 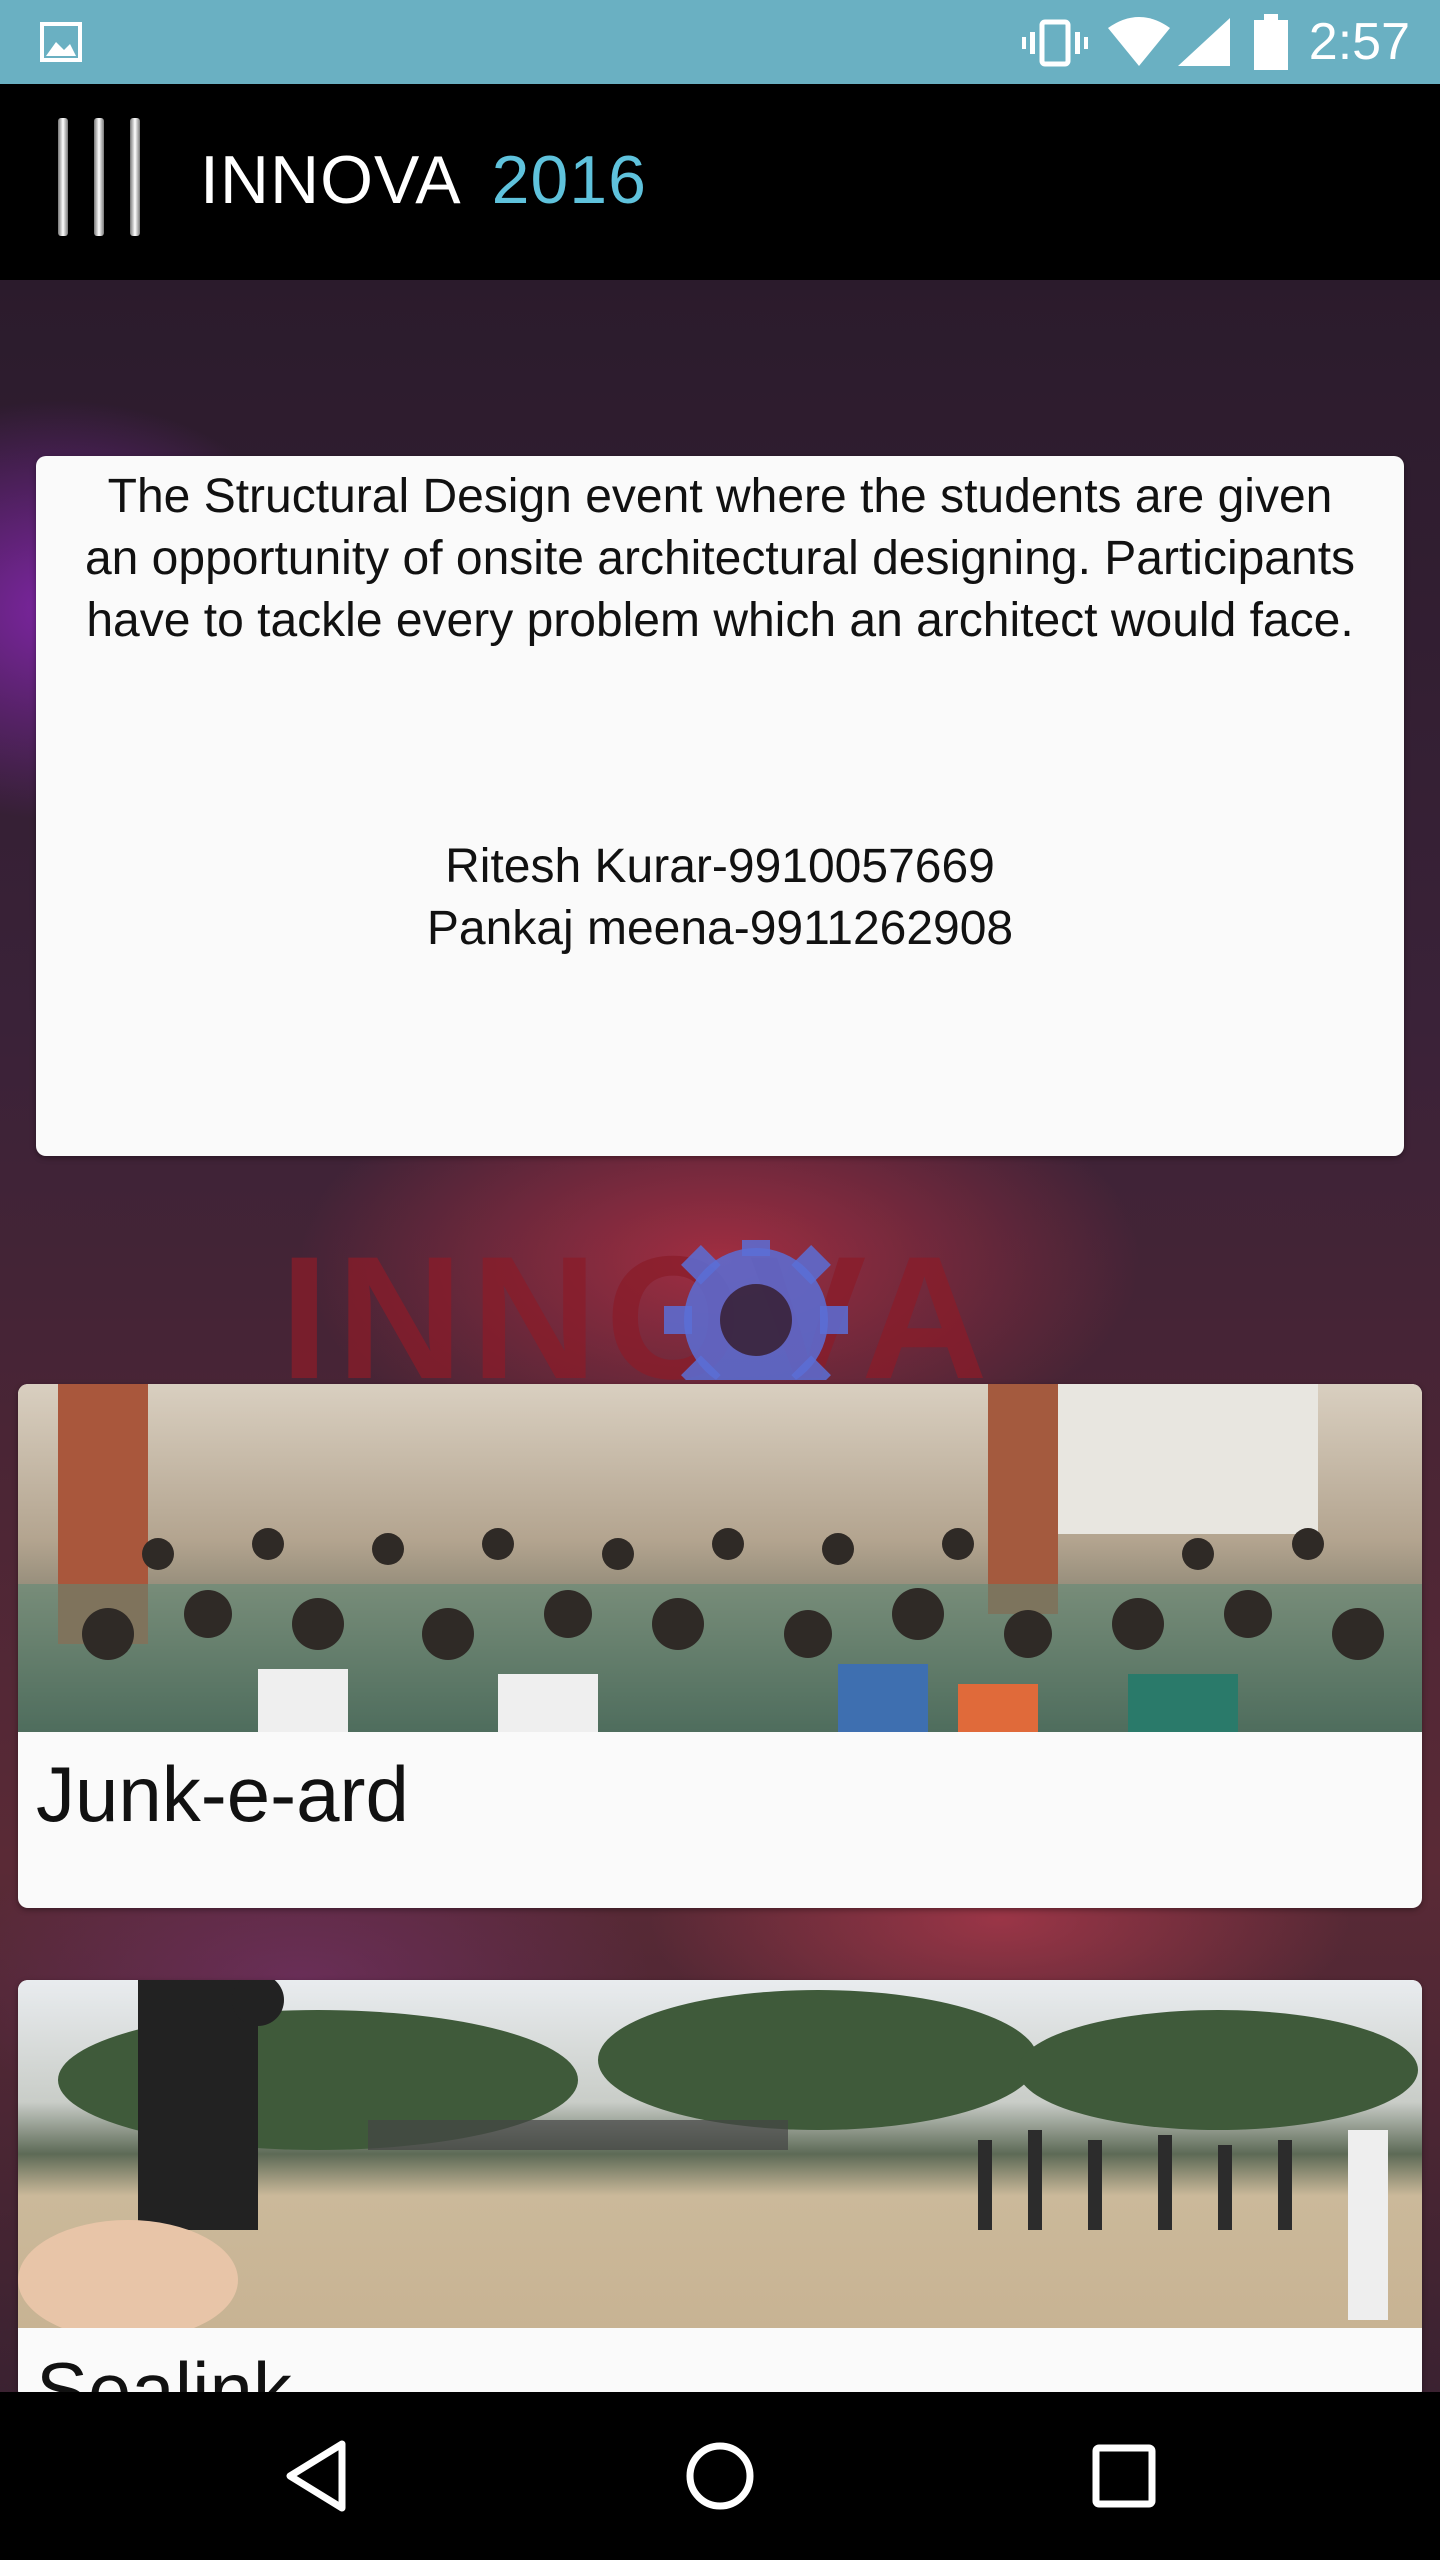 I want to click on signal-icon, so click(x=1204, y=42).